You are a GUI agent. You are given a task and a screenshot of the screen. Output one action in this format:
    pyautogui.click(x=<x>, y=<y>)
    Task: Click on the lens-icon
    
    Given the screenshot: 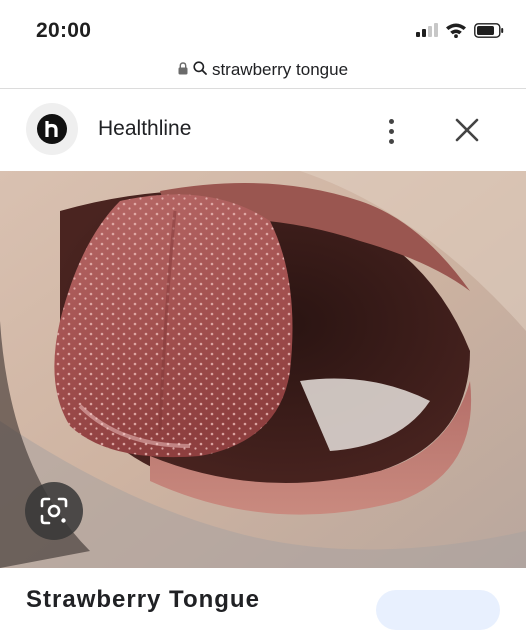 What is the action you would take?
    pyautogui.click(x=54, y=511)
    